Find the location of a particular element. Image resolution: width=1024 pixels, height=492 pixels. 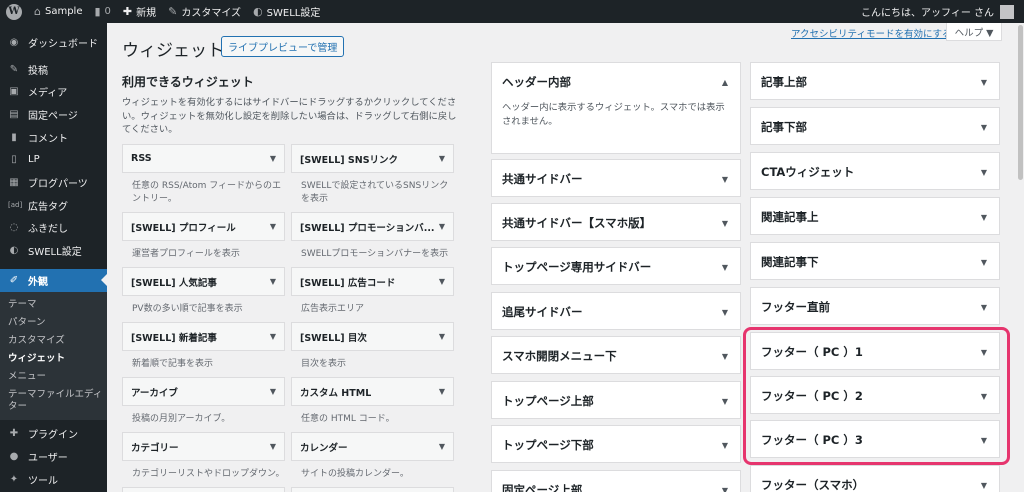

menu-media: ▣ メディア is located at coordinates (53, 91).